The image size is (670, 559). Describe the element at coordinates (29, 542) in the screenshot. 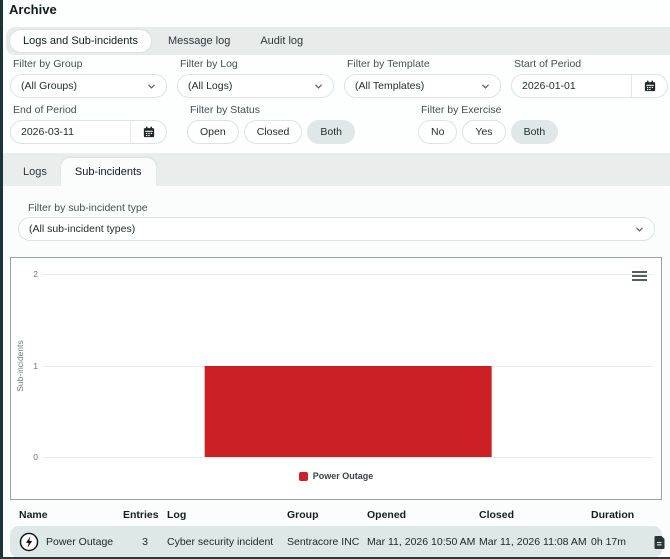

I see `lightning-bolt-icon` at that location.